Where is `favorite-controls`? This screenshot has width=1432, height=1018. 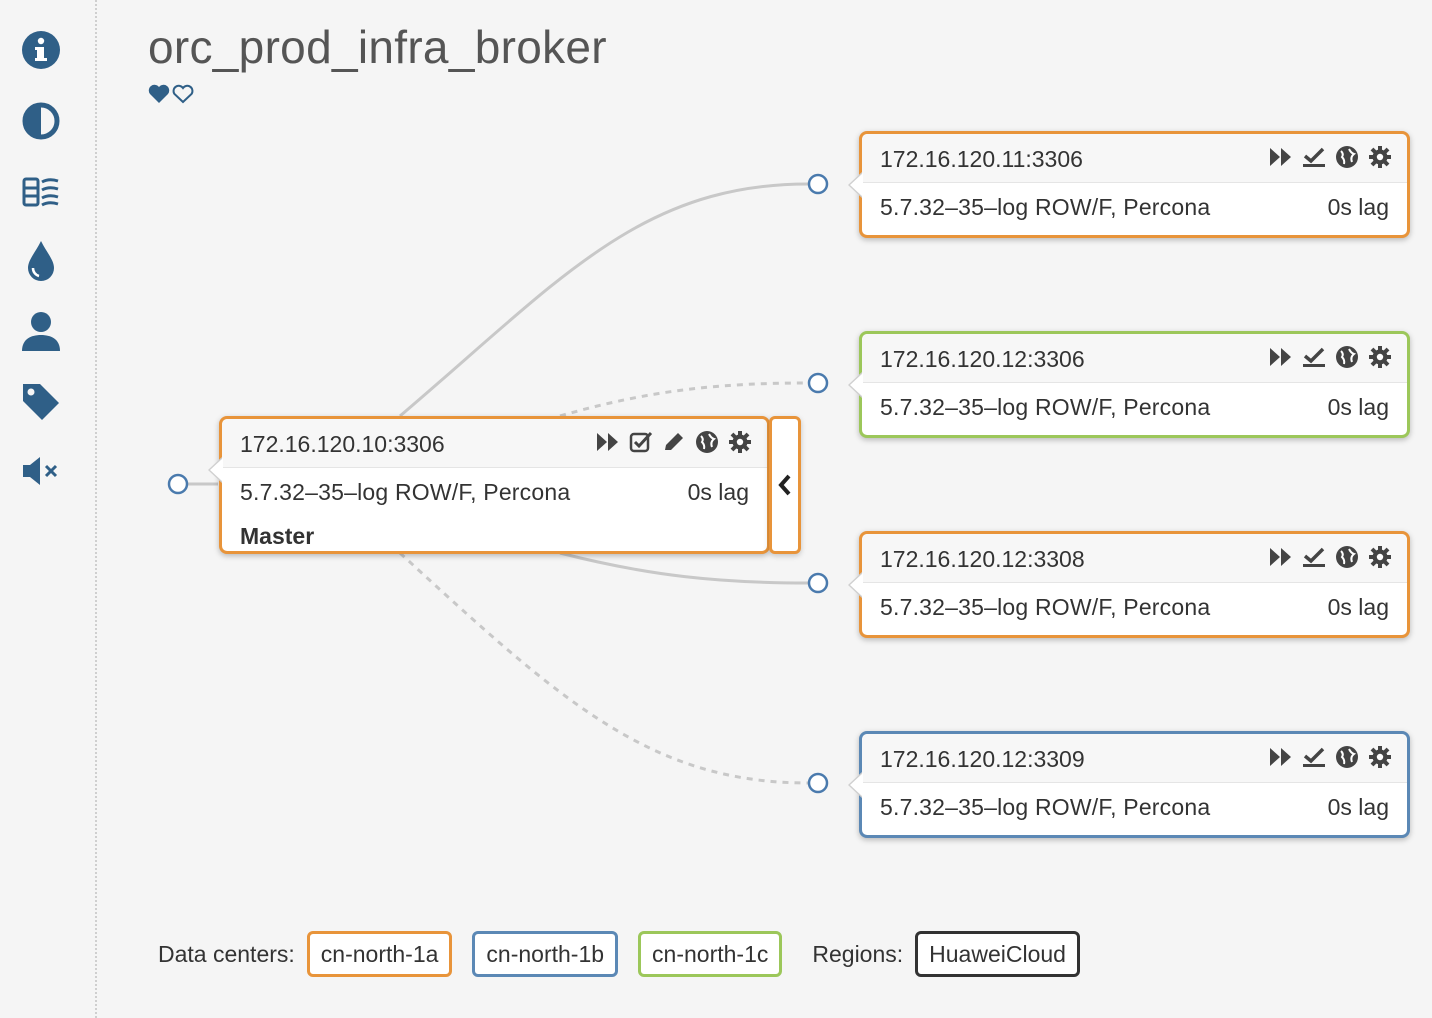 favorite-controls is located at coordinates (171, 96).